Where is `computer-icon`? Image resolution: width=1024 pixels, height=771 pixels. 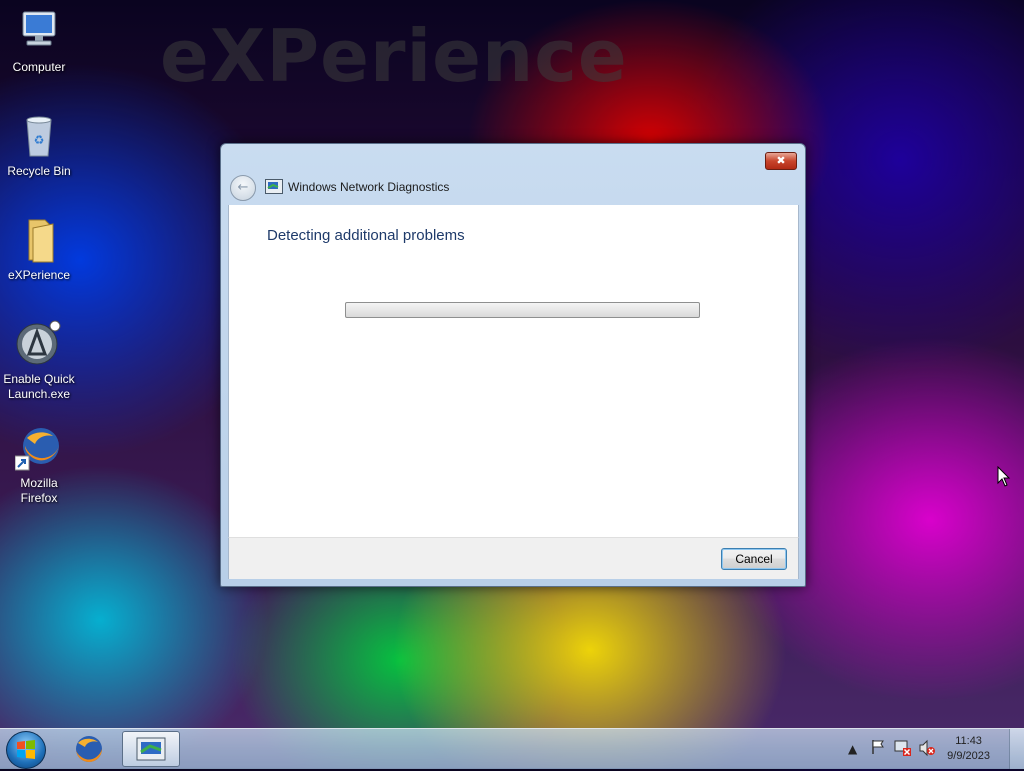
computer-icon is located at coordinates (39, 32).